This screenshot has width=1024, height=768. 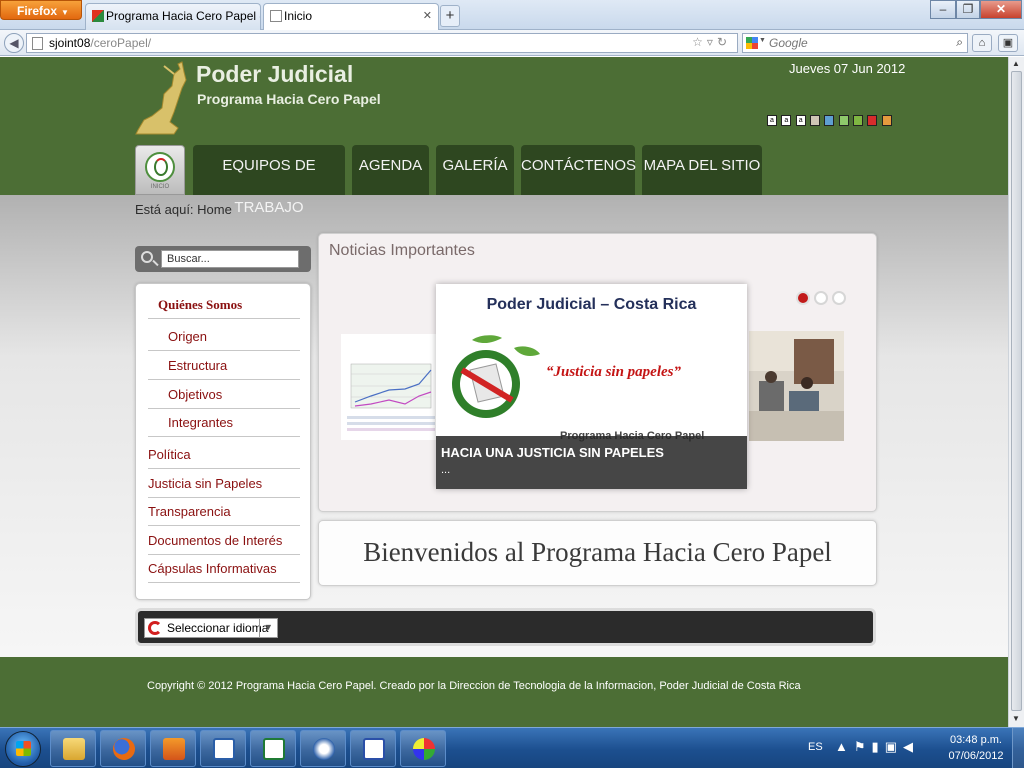 What do you see at coordinates (1001, 9) in the screenshot?
I see `close-window-button: ✕` at bounding box center [1001, 9].